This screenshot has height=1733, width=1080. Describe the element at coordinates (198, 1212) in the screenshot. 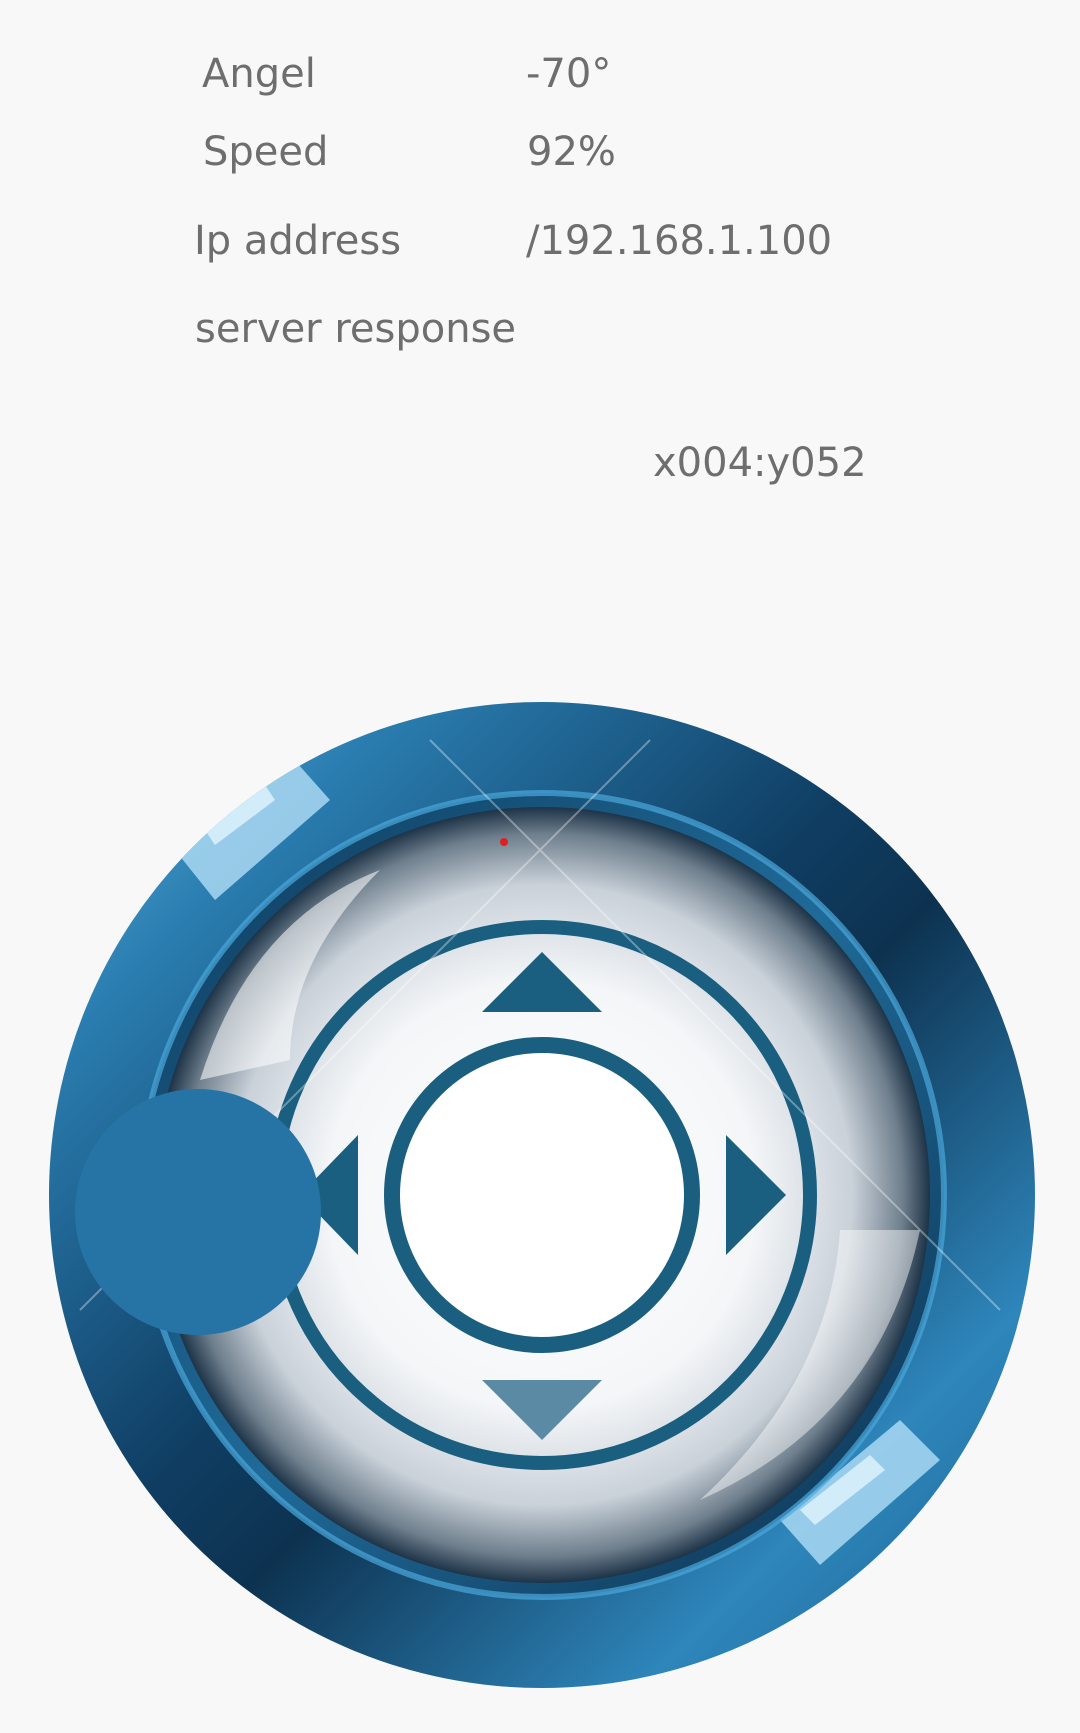

I see `joystick-knob` at that location.